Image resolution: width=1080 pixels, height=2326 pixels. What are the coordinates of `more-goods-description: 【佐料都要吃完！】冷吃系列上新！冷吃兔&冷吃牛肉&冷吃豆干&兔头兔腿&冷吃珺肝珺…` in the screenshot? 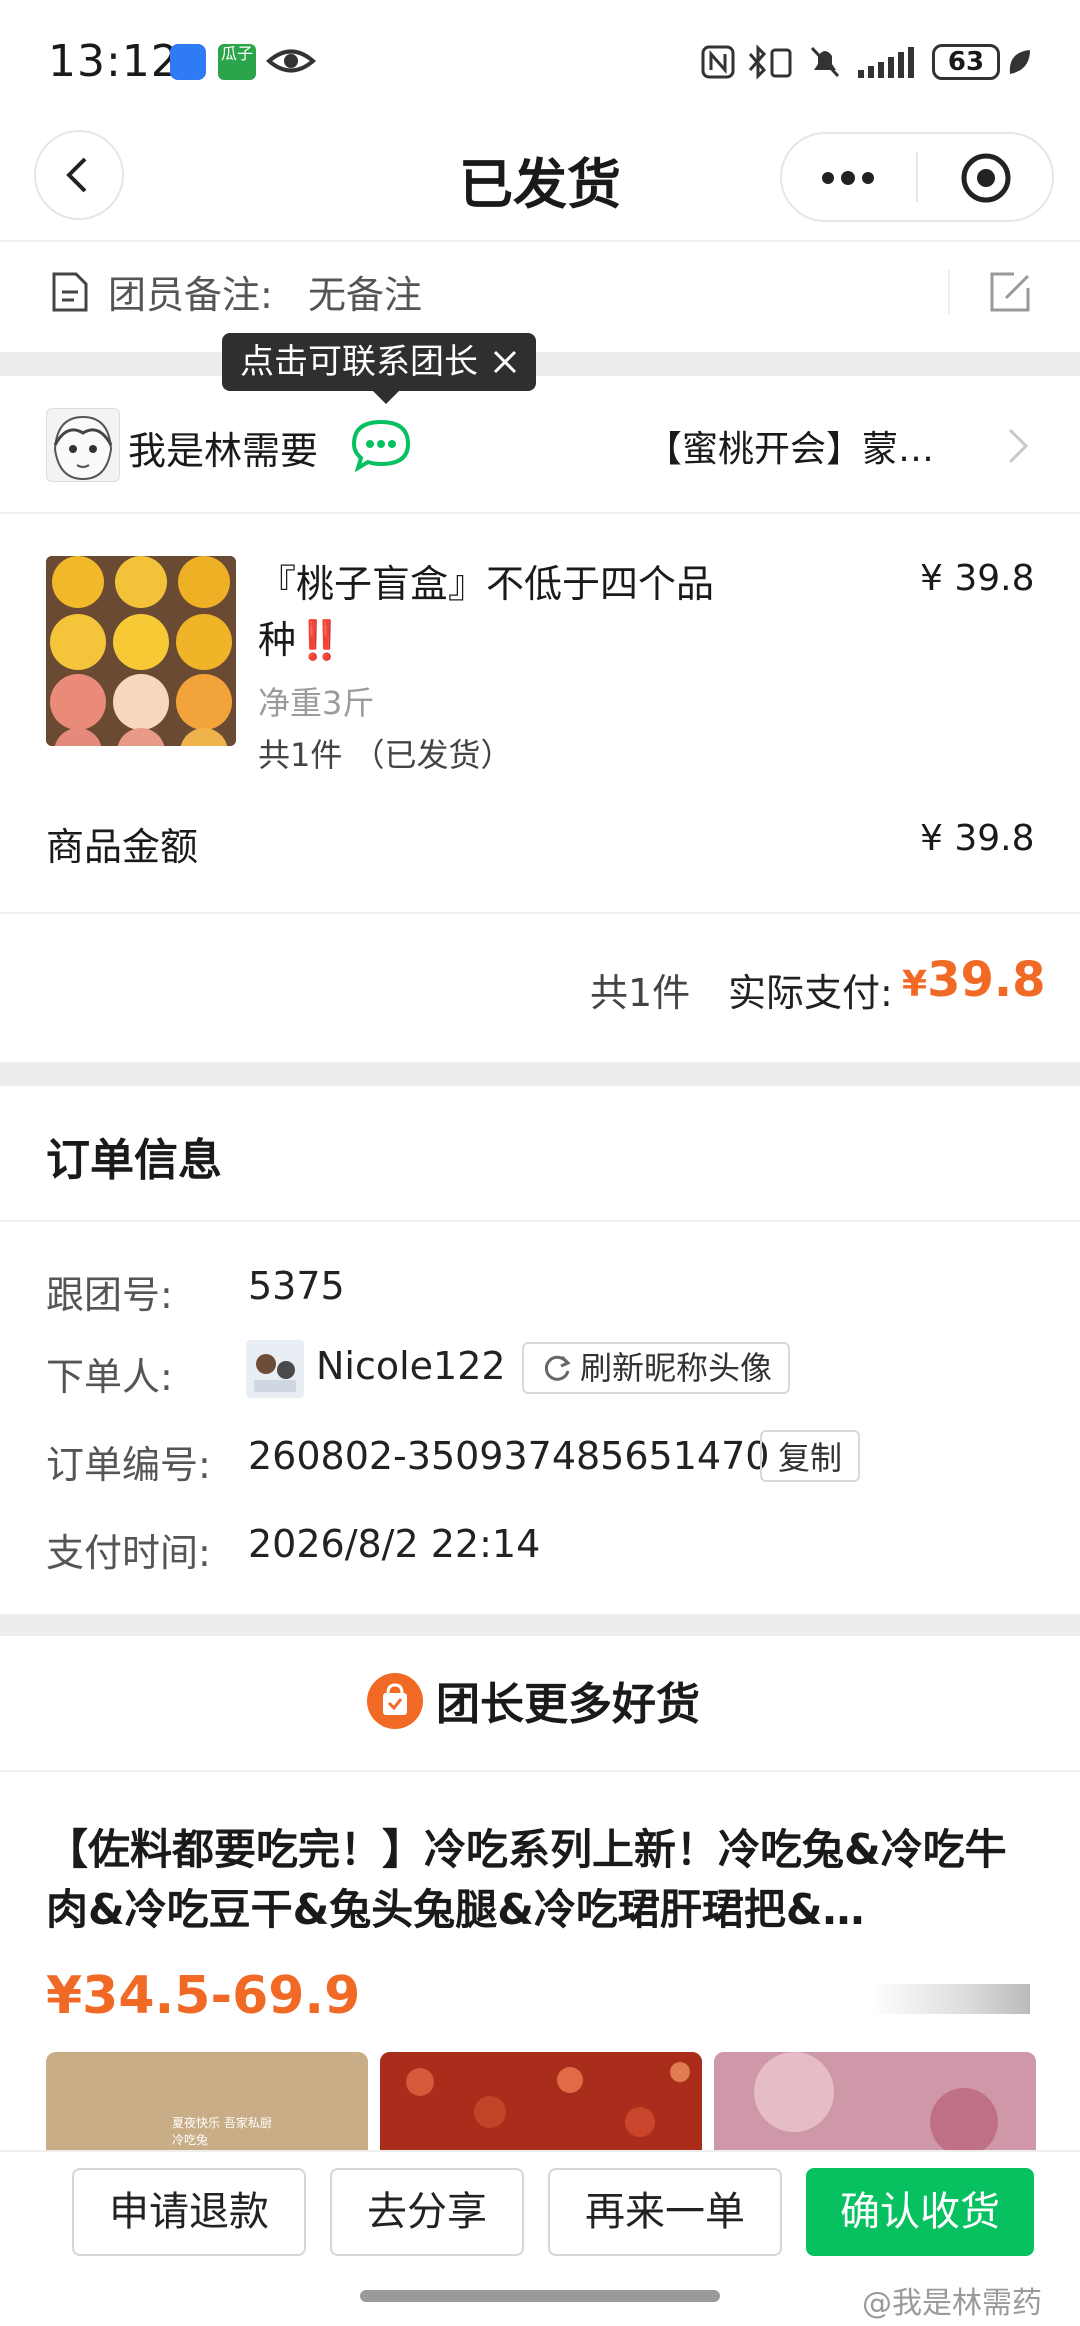 It's located at (541, 1880).